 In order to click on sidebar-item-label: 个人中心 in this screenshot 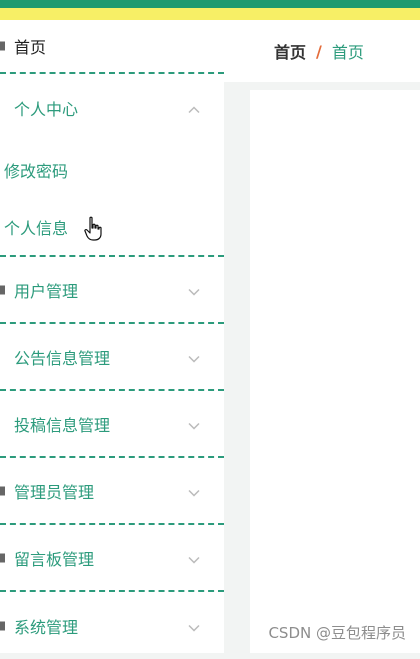, I will do `click(46, 109)`.